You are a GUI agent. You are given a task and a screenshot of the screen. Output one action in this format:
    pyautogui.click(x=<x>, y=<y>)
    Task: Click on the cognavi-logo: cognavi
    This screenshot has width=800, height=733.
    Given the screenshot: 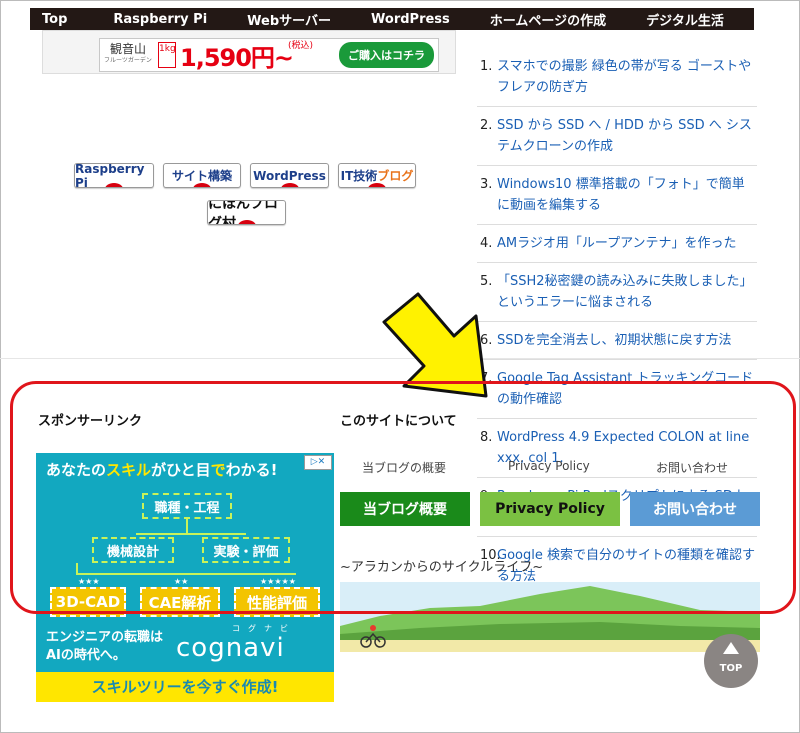 What is the action you would take?
    pyautogui.click(x=230, y=648)
    